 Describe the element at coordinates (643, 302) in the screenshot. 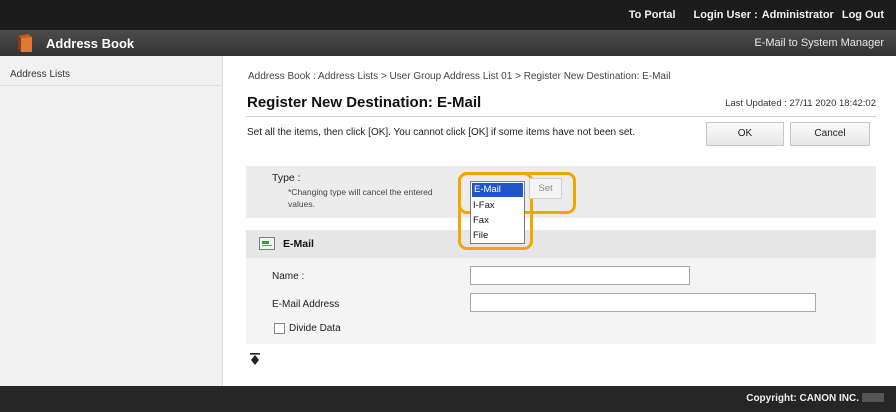

I see `email-address-input` at that location.